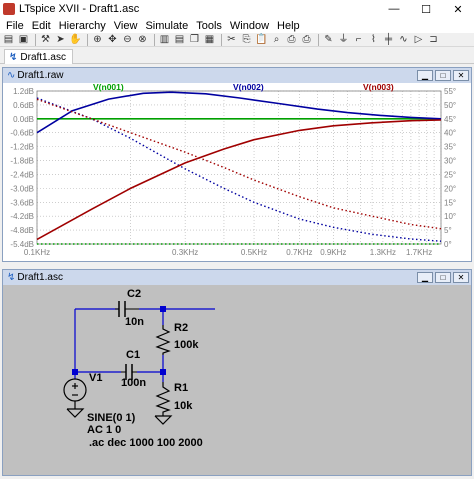 Image resolution: width=474 pixels, height=479 pixels. Describe the element at coordinates (40, 75) in the screenshot. I see `waveform-window-title: Draft1.raw` at that location.